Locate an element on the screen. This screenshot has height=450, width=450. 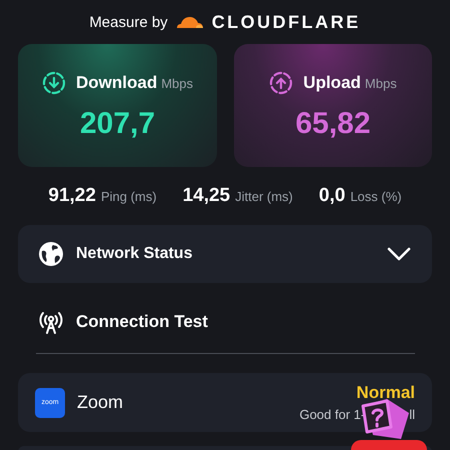
connection-test-title: Connection Test is located at coordinates (142, 322).